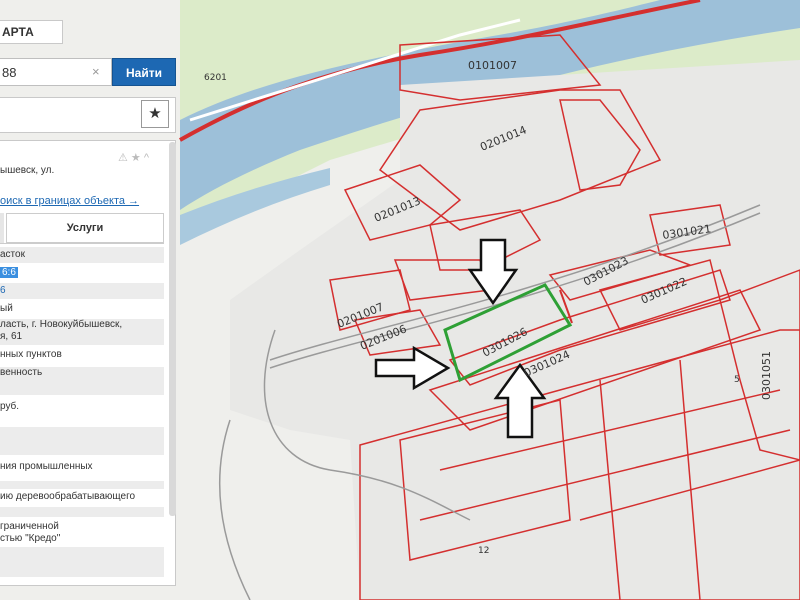  Describe the element at coordinates (82, 381) in the screenshot. I see `card-row: венность` at that location.